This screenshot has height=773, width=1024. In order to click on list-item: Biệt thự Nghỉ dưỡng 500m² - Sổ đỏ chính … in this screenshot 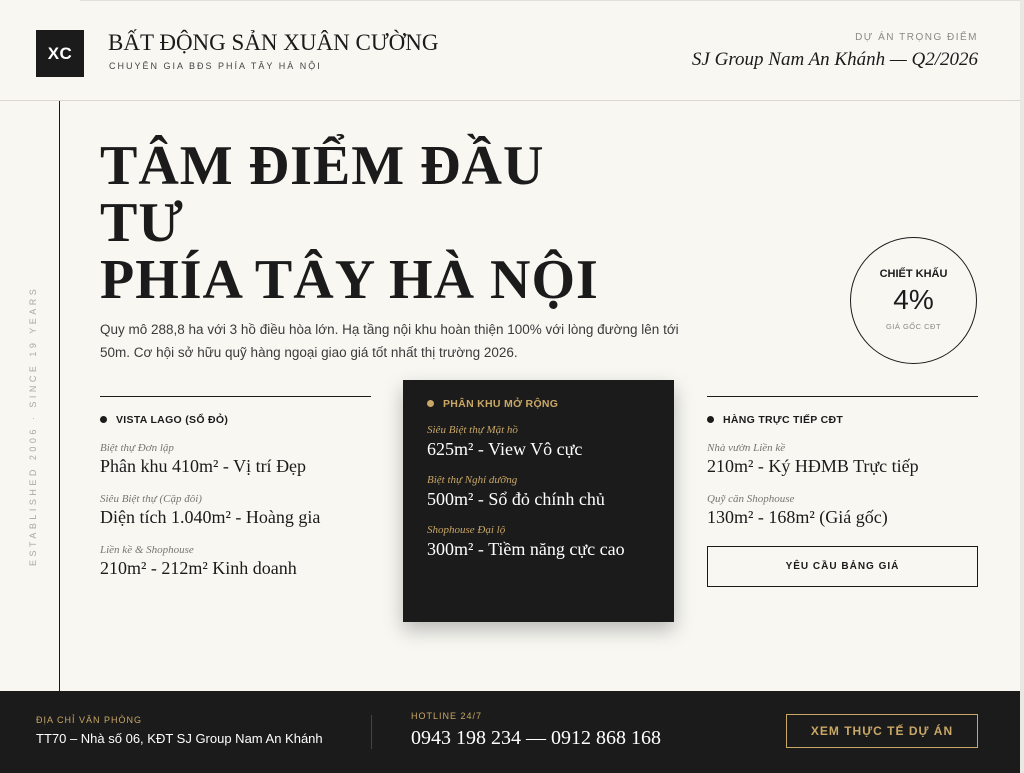, I will do `click(538, 492)`.